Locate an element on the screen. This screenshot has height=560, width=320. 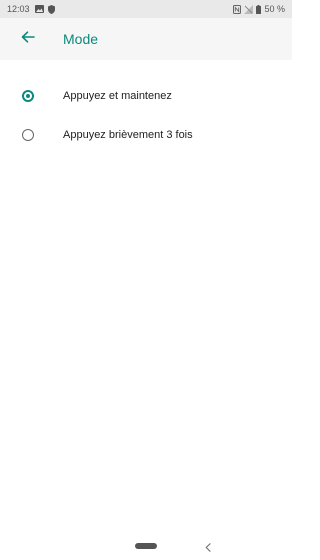
shield-icon is located at coordinates (51, 9).